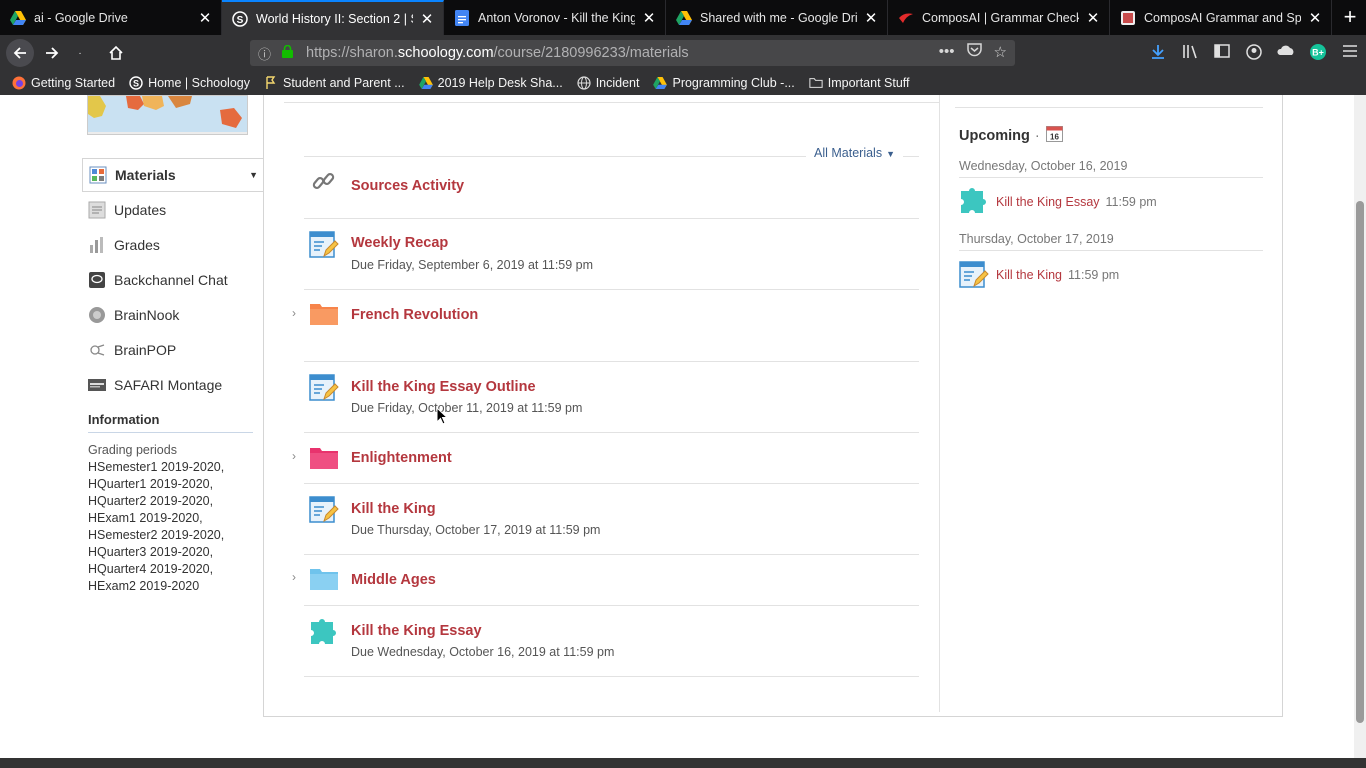 Image resolution: width=1366 pixels, height=768 pixels. I want to click on bookmark-home-schoology: S Home | Schoology, so click(189, 83).